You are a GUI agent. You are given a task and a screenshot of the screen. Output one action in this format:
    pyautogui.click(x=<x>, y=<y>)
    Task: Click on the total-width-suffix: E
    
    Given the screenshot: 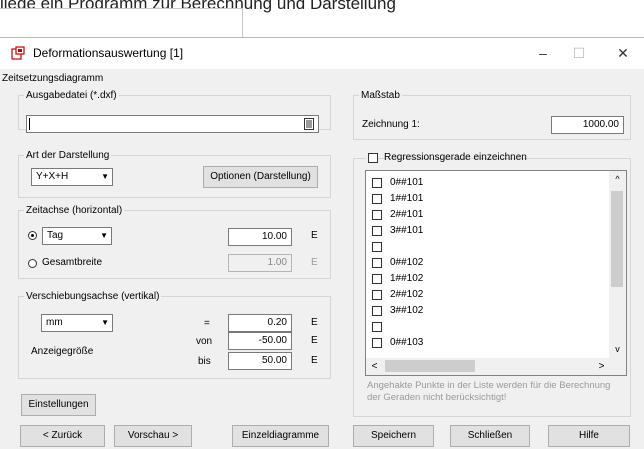 What is the action you would take?
    pyautogui.click(x=314, y=262)
    